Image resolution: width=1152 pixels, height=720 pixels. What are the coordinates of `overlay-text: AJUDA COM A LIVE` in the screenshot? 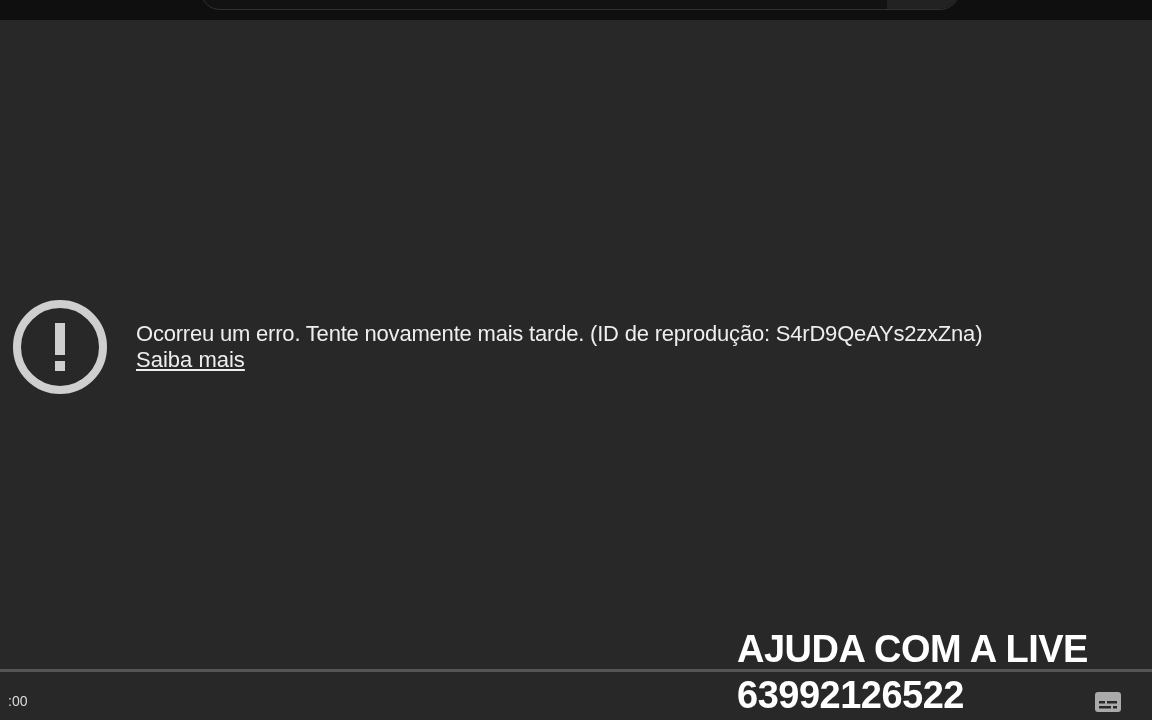 It's located at (912, 649).